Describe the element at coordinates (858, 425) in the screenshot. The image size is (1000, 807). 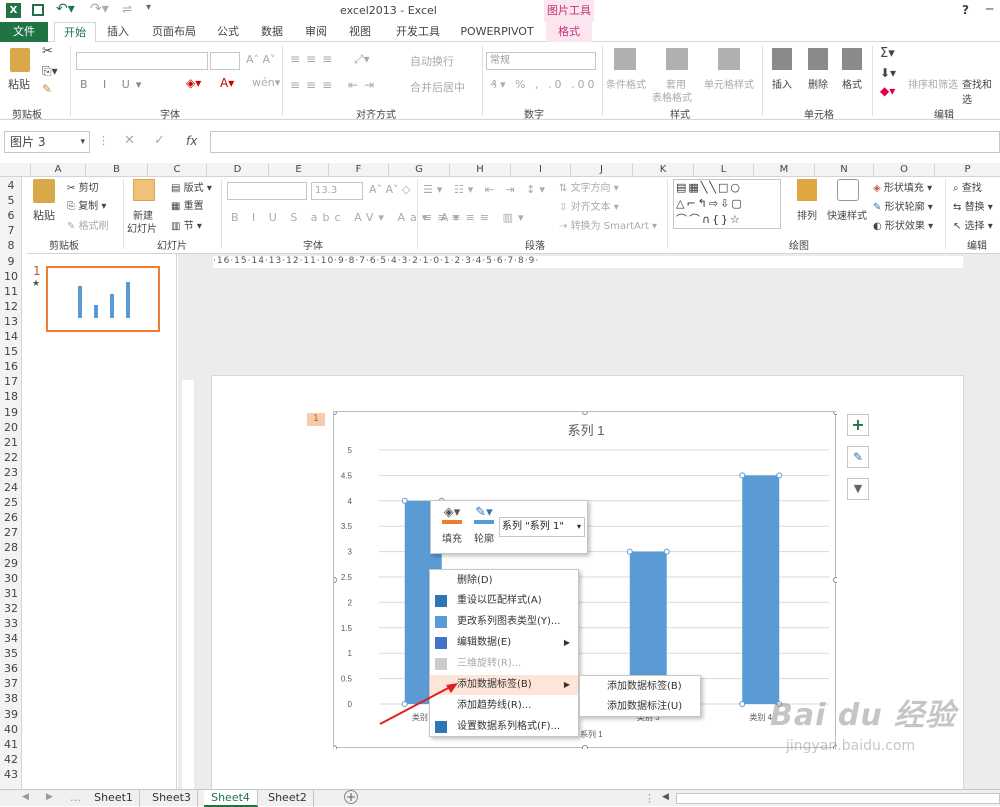
I see `chart-elements-button: +` at that location.